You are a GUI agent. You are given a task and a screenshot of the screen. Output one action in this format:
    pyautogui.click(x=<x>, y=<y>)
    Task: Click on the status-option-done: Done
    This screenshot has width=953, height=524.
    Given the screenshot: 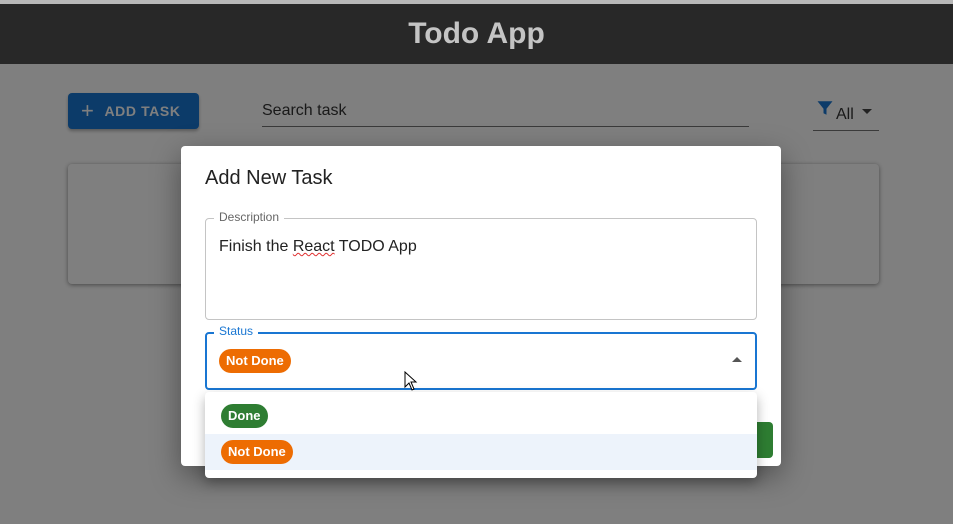 What is the action you would take?
    pyautogui.click(x=481, y=416)
    